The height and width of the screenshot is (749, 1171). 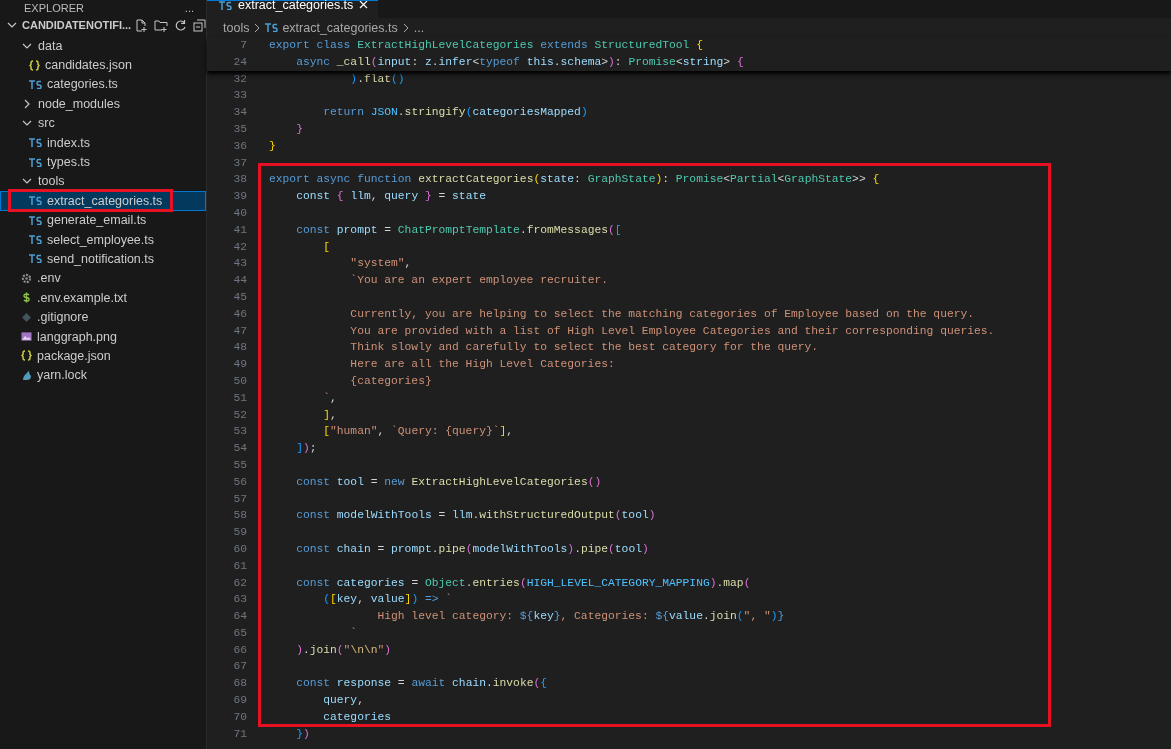 What do you see at coordinates (343, 701) in the screenshot?
I see `code-line: query,` at bounding box center [343, 701].